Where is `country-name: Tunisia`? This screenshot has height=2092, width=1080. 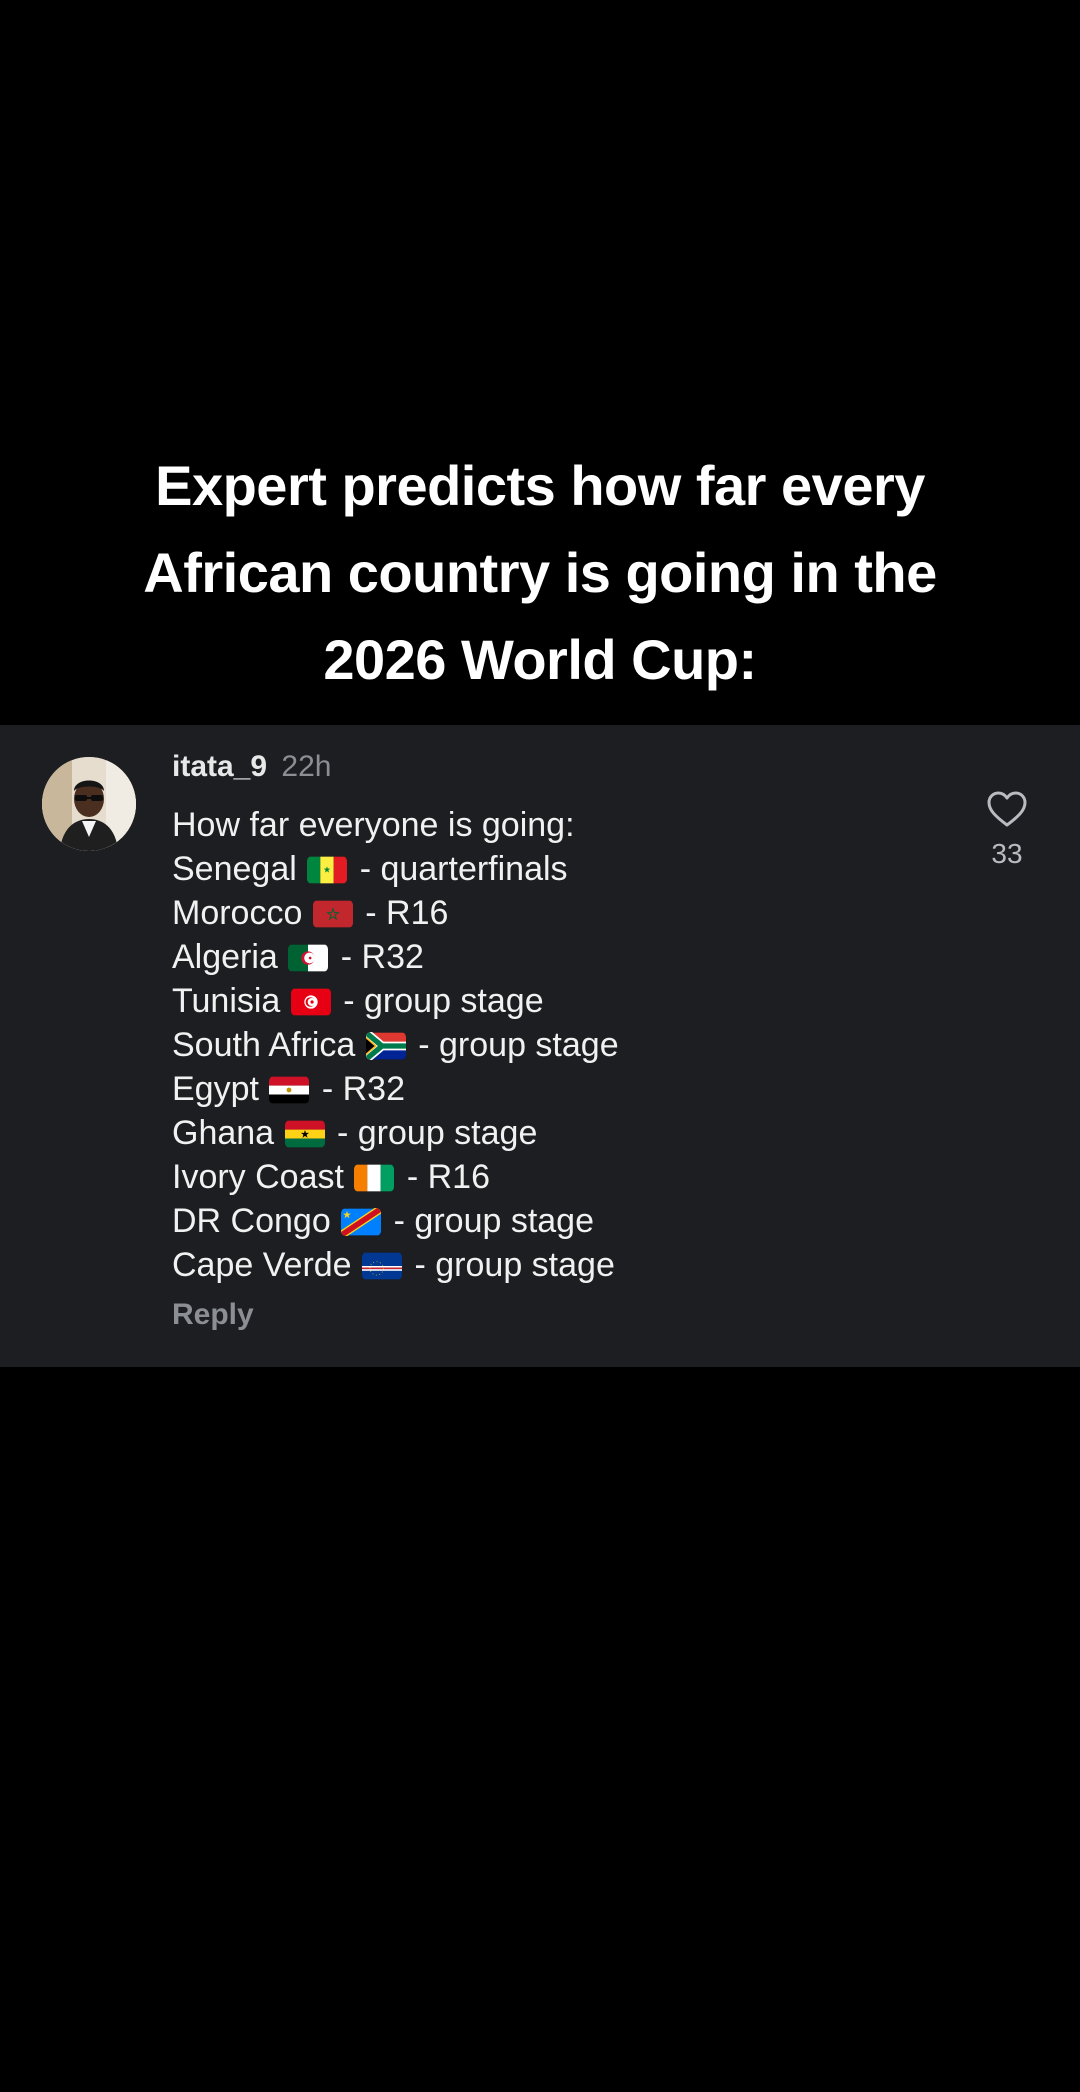
country-name: Tunisia is located at coordinates (226, 1001).